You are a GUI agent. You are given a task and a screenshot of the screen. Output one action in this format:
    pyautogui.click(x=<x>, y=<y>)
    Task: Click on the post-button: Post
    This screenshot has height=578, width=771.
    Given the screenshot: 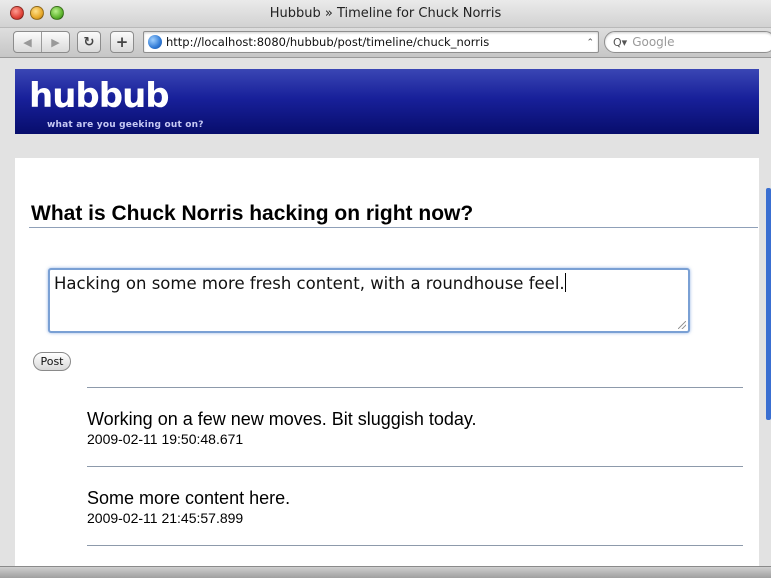 What is the action you would take?
    pyautogui.click(x=52, y=361)
    